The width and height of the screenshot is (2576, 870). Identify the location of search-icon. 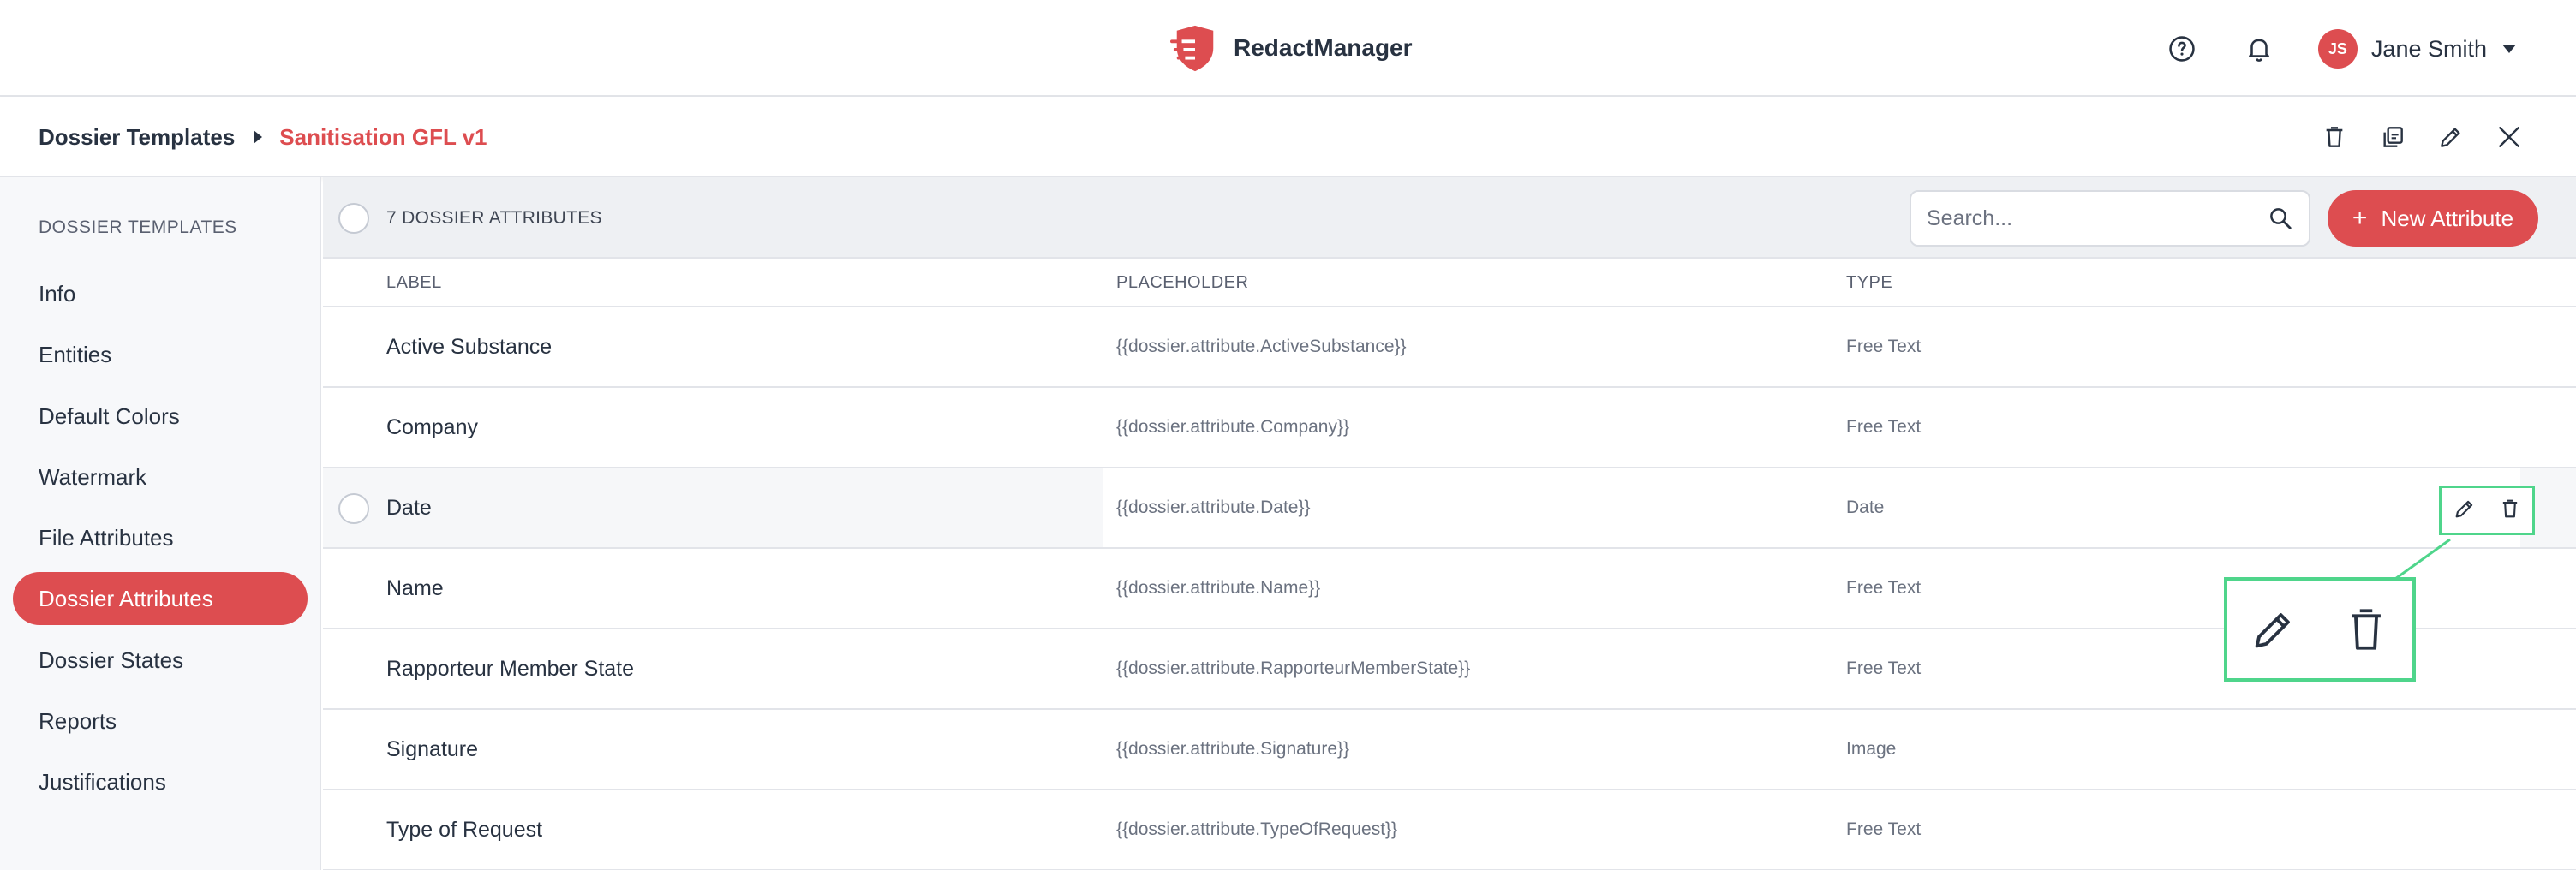
(2281, 218).